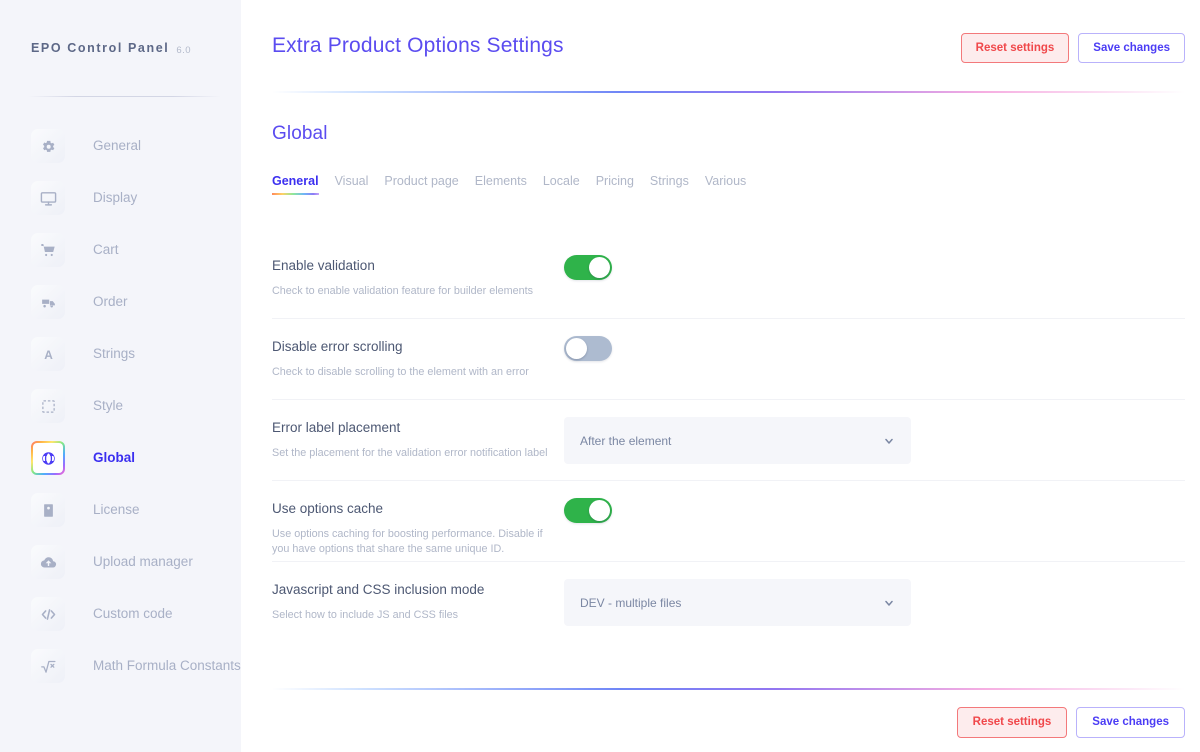  I want to click on footer-save-changes-button: Save changes, so click(1130, 722).